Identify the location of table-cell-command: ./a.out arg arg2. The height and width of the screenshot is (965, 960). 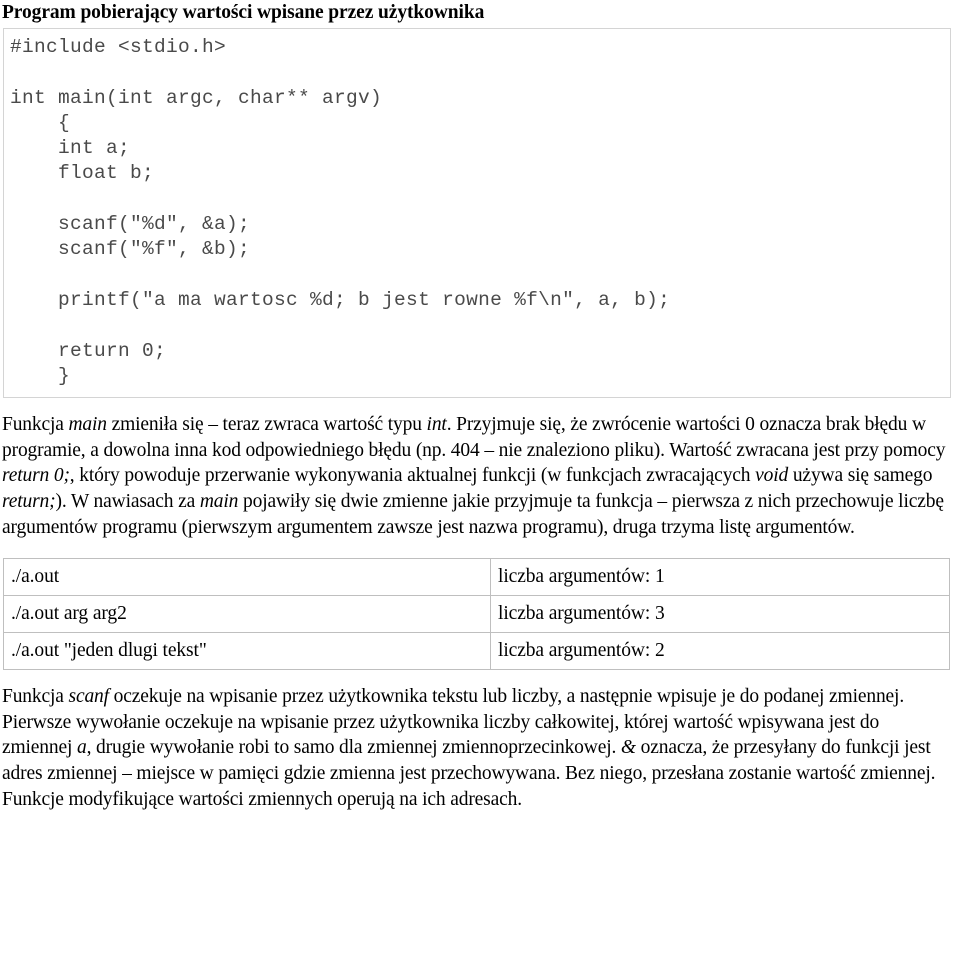
(247, 614).